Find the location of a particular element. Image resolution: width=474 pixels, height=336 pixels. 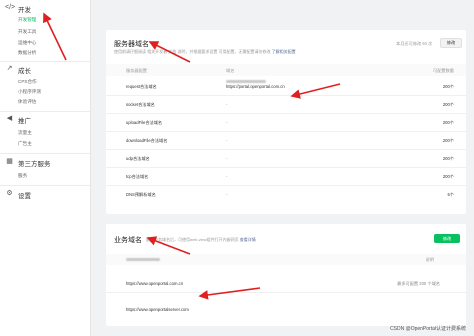

megaphone-icon: ◀ is located at coordinates (9, 118).